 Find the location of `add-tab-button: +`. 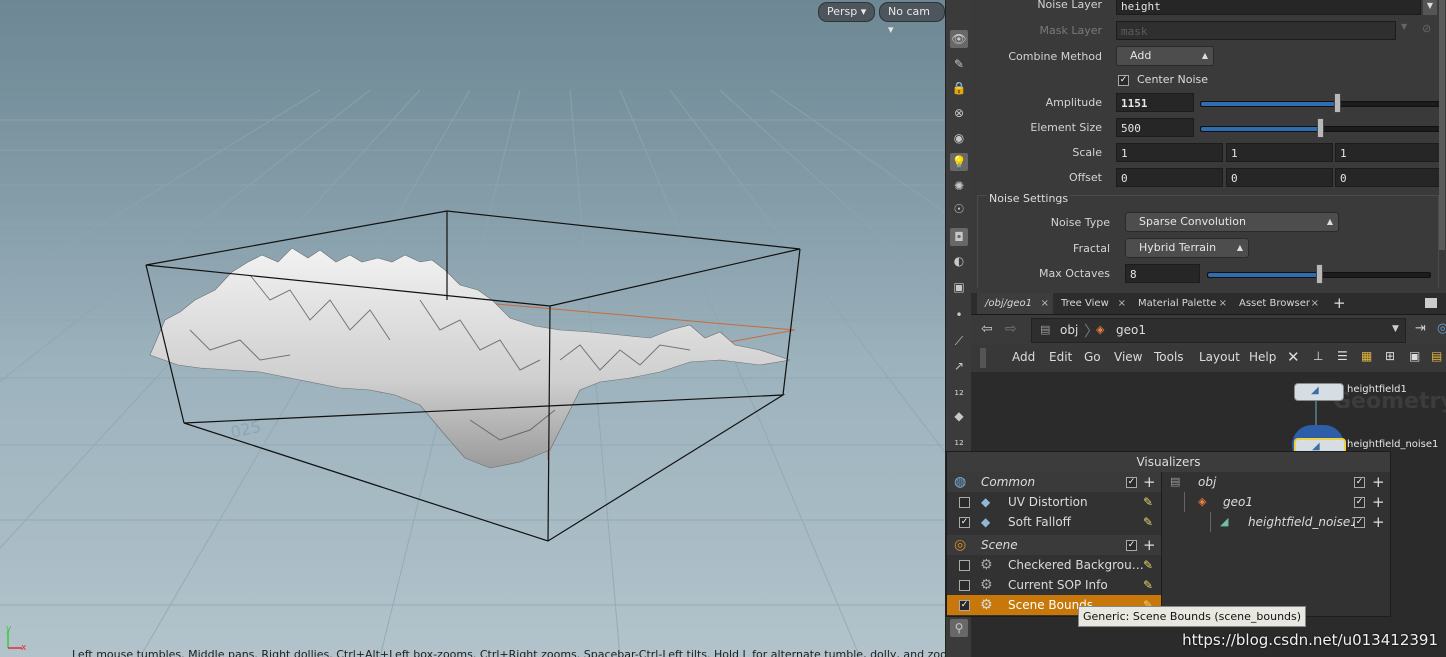

add-tab-button: + is located at coordinates (1339, 303).